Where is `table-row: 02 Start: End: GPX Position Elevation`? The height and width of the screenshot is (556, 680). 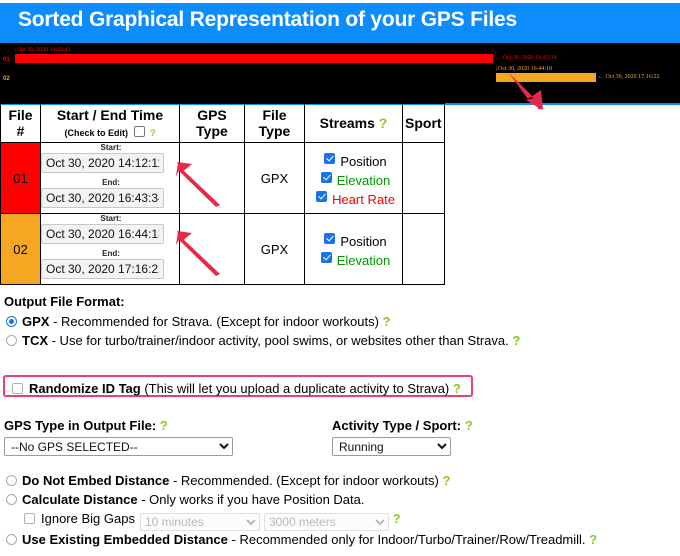
table-row: 02 Start: End: GPX Position Elevation is located at coordinates (222, 249).